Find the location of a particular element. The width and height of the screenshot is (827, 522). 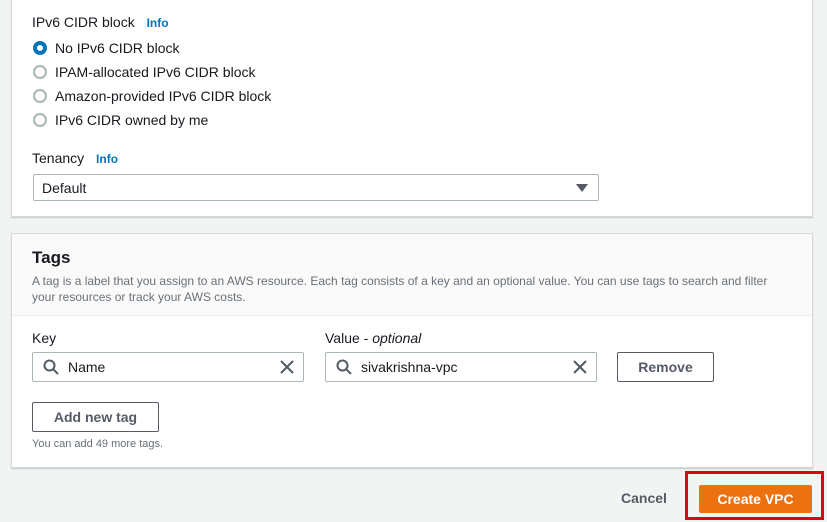

radio-owned-by-me: IPv6 CIDR owned by me is located at coordinates (120, 120).